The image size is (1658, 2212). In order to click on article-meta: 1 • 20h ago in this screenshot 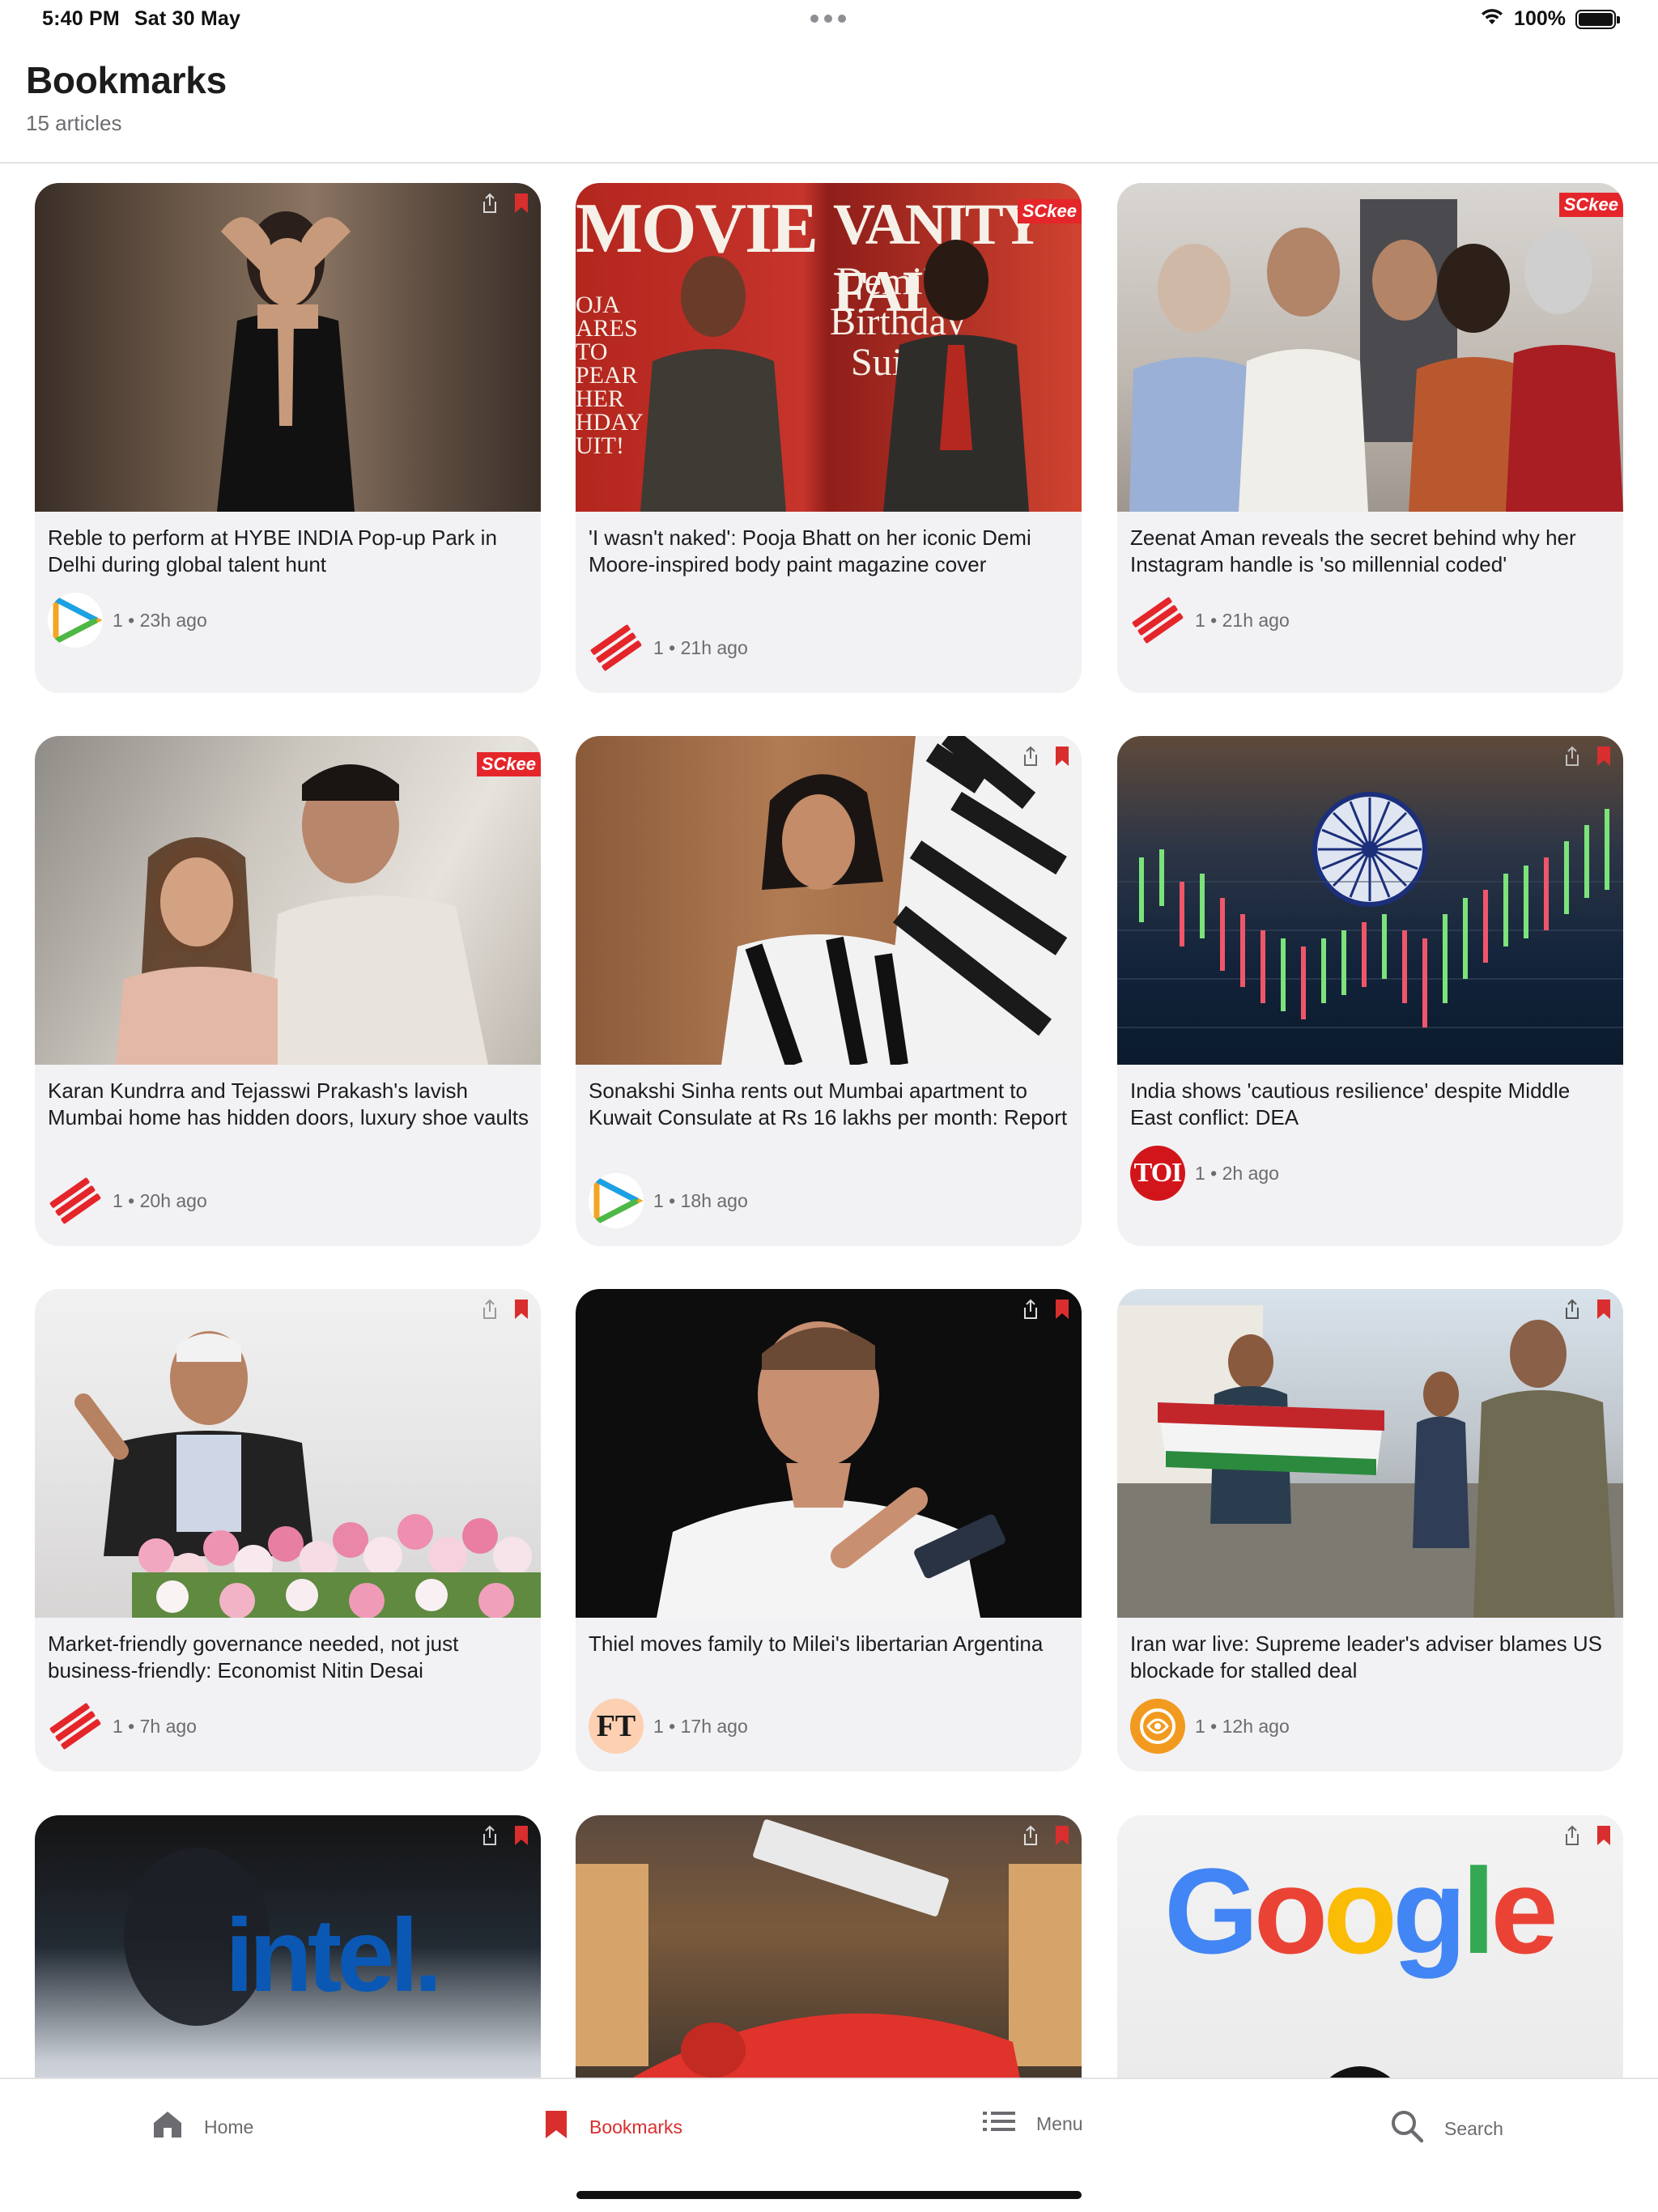, I will do `click(127, 1201)`.